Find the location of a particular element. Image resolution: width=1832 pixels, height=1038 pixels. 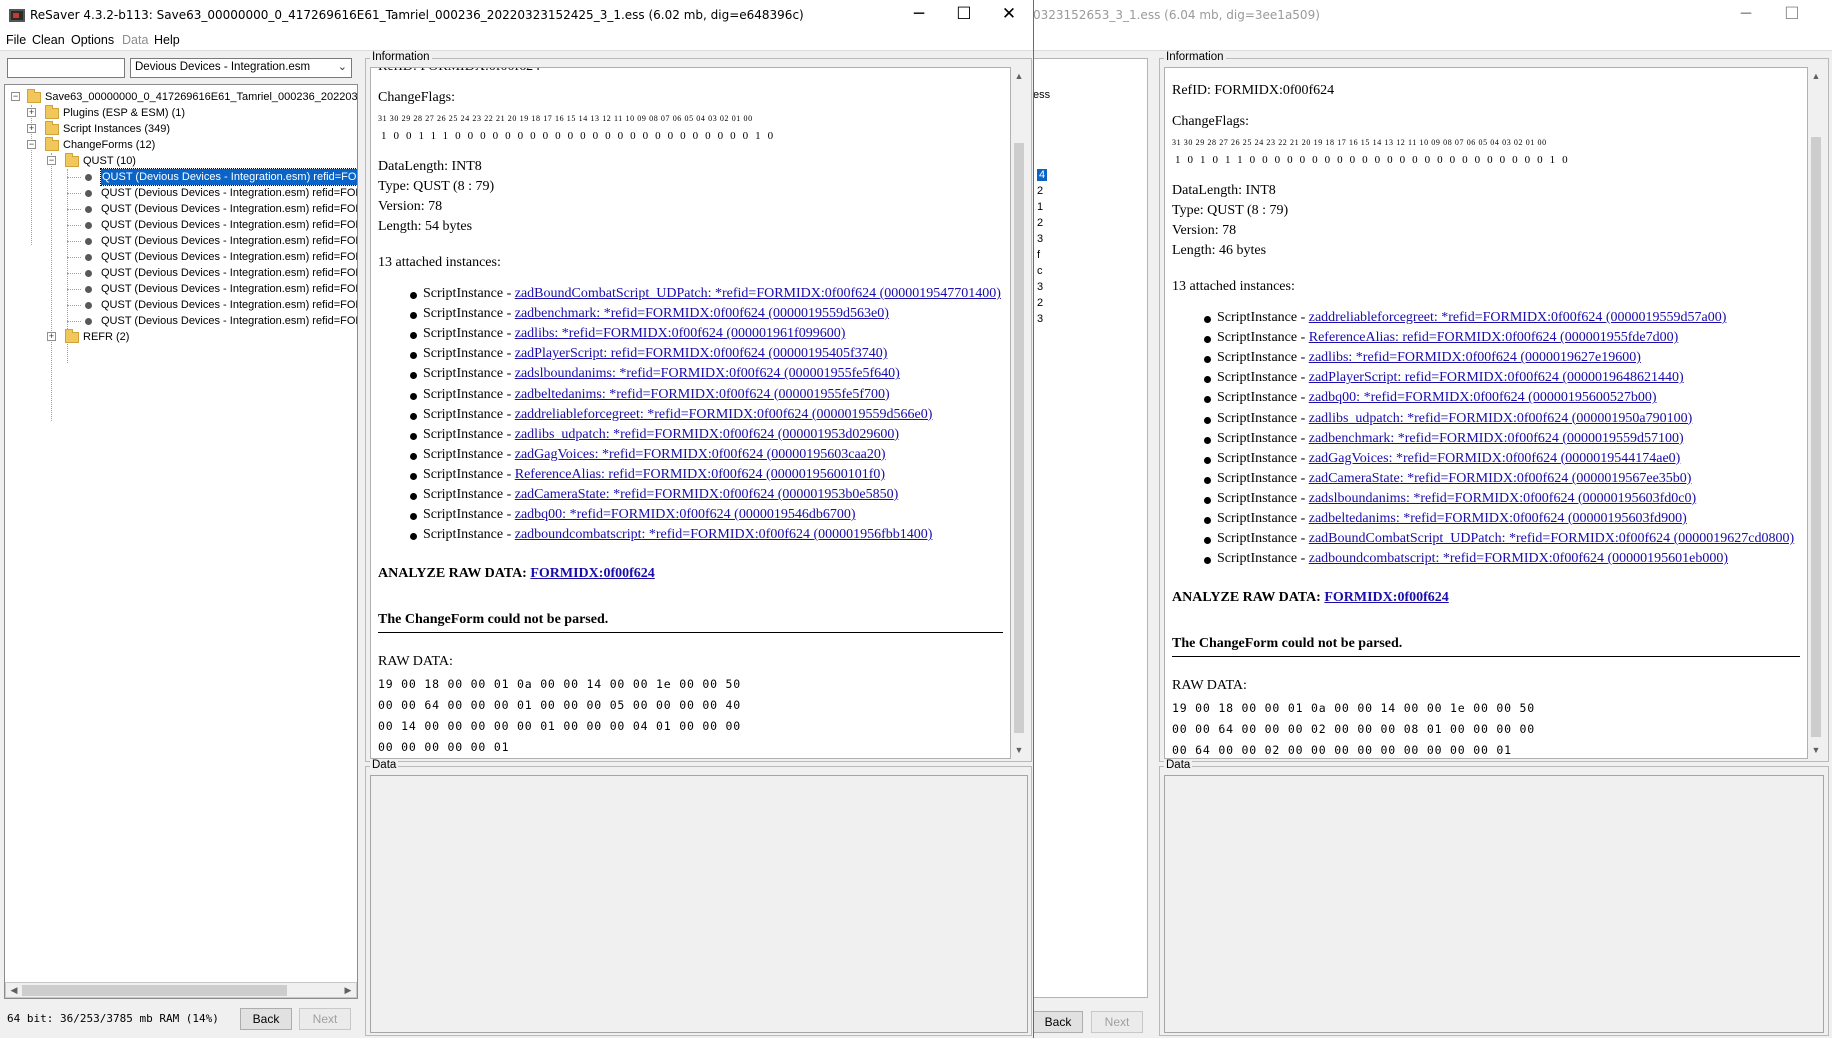

search-input is located at coordinates (66, 68).